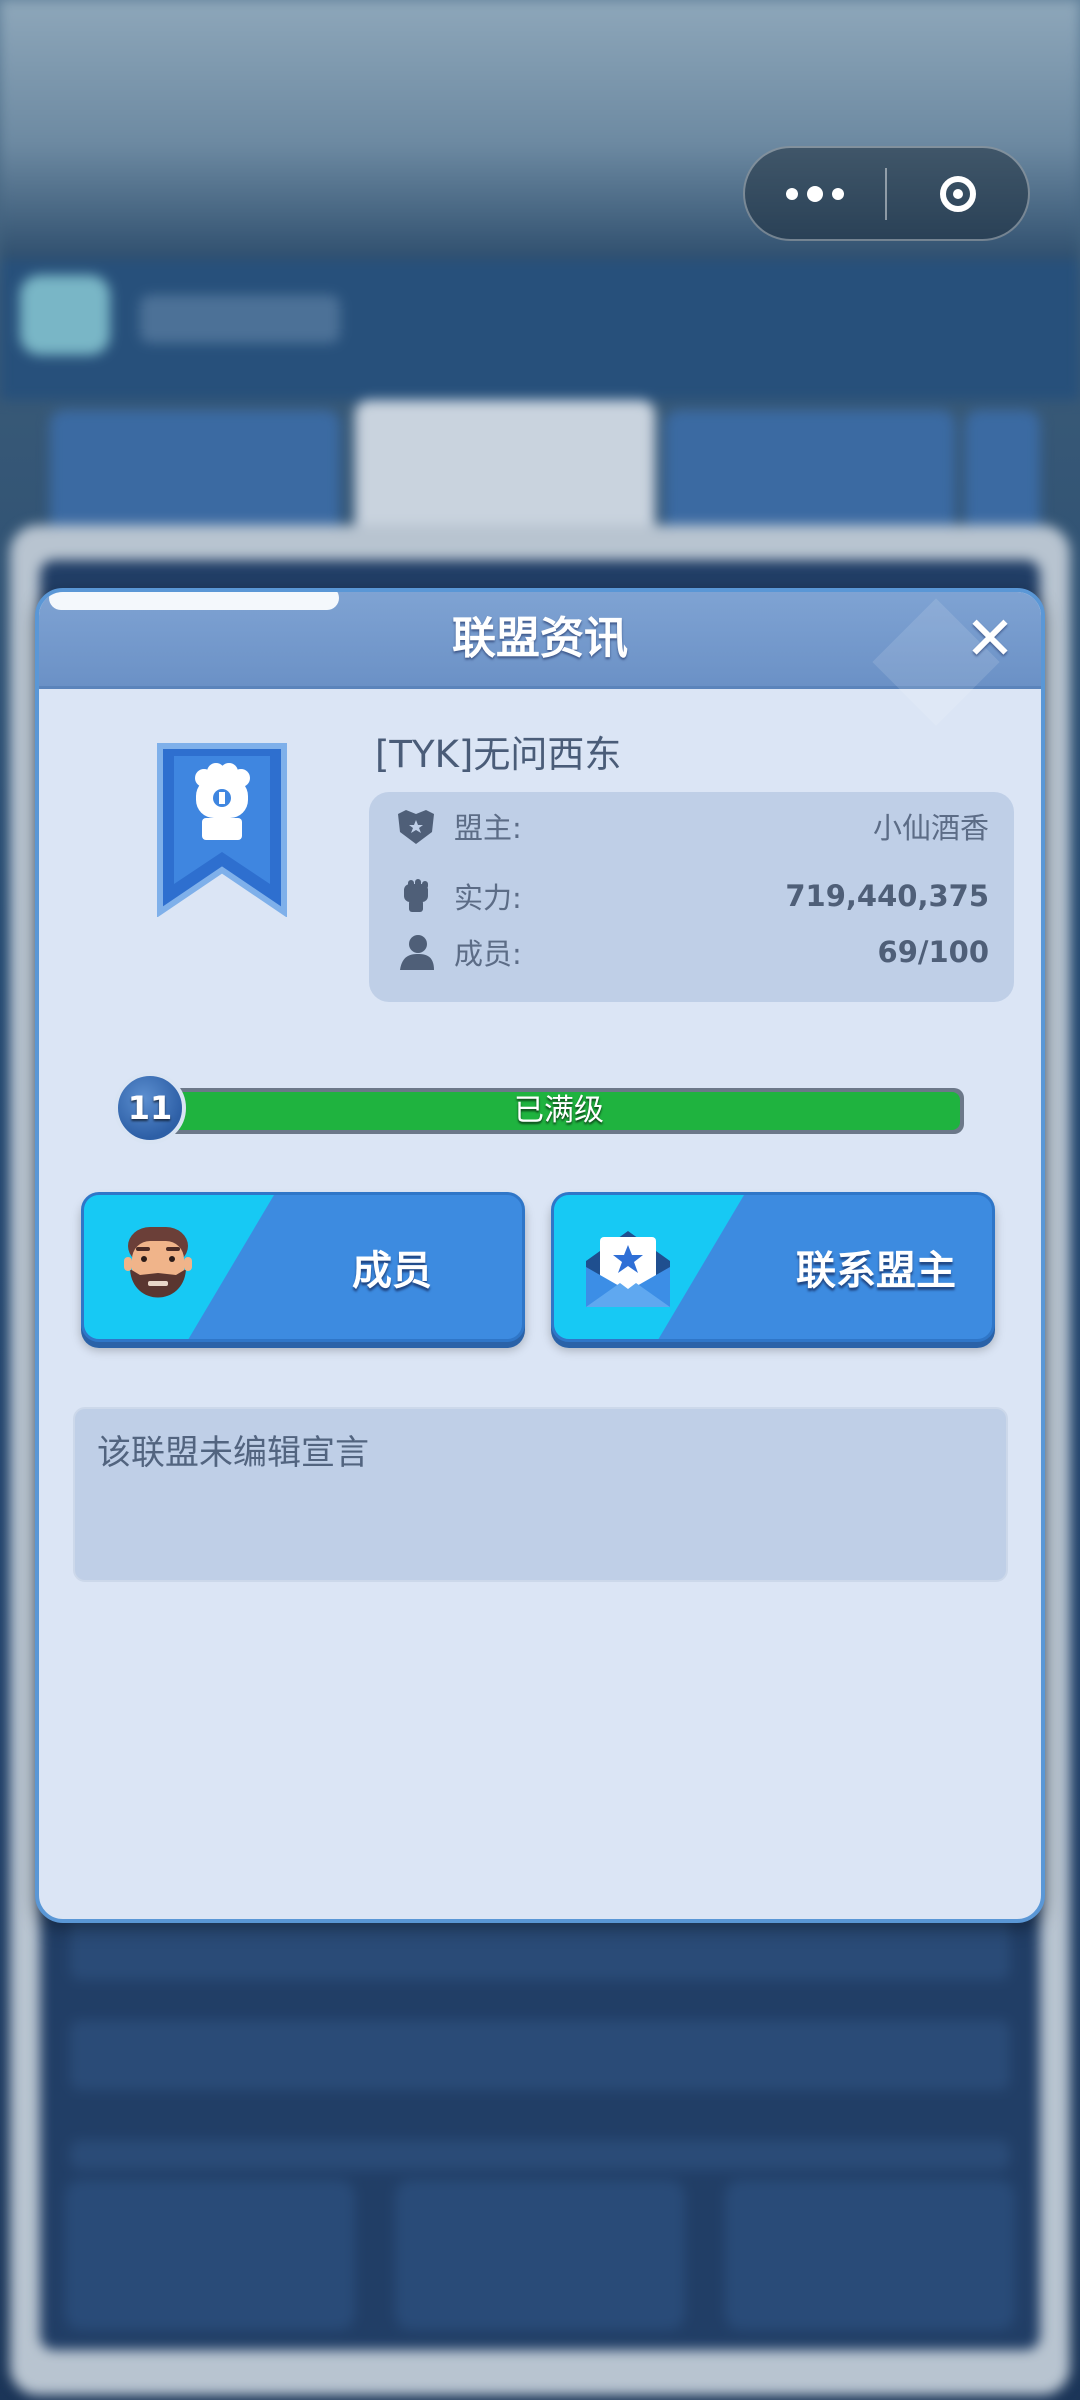 This screenshot has width=1080, height=2400. Describe the element at coordinates (628, 1269) in the screenshot. I see `envelope-star-icon` at that location.